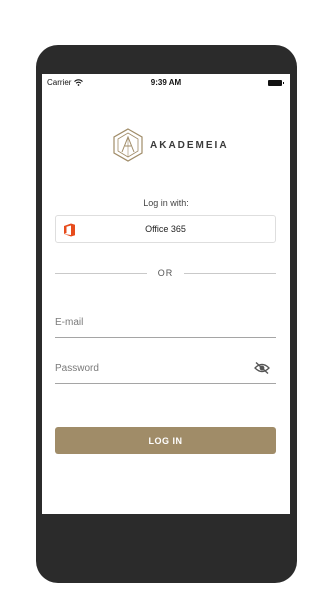 The width and height of the screenshot is (333, 592). Describe the element at coordinates (166, 203) in the screenshot. I see `login-with-label: Log in with:` at that location.